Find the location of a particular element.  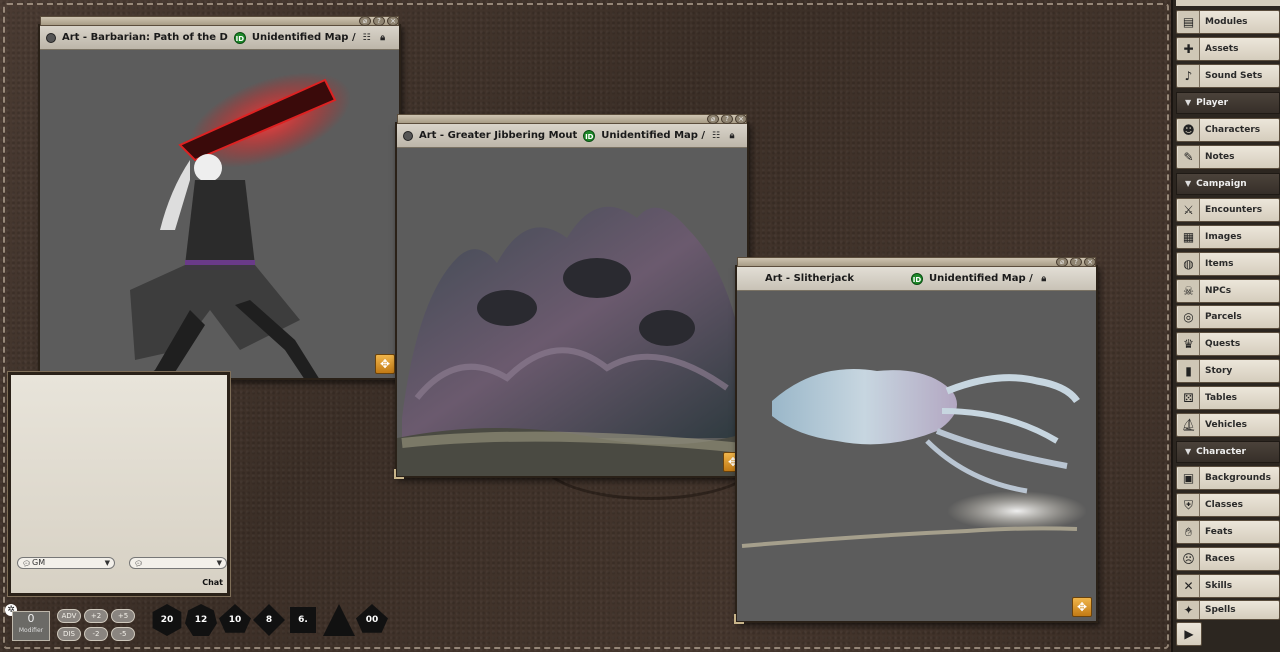

d100-die: 00 is located at coordinates (372, 620).